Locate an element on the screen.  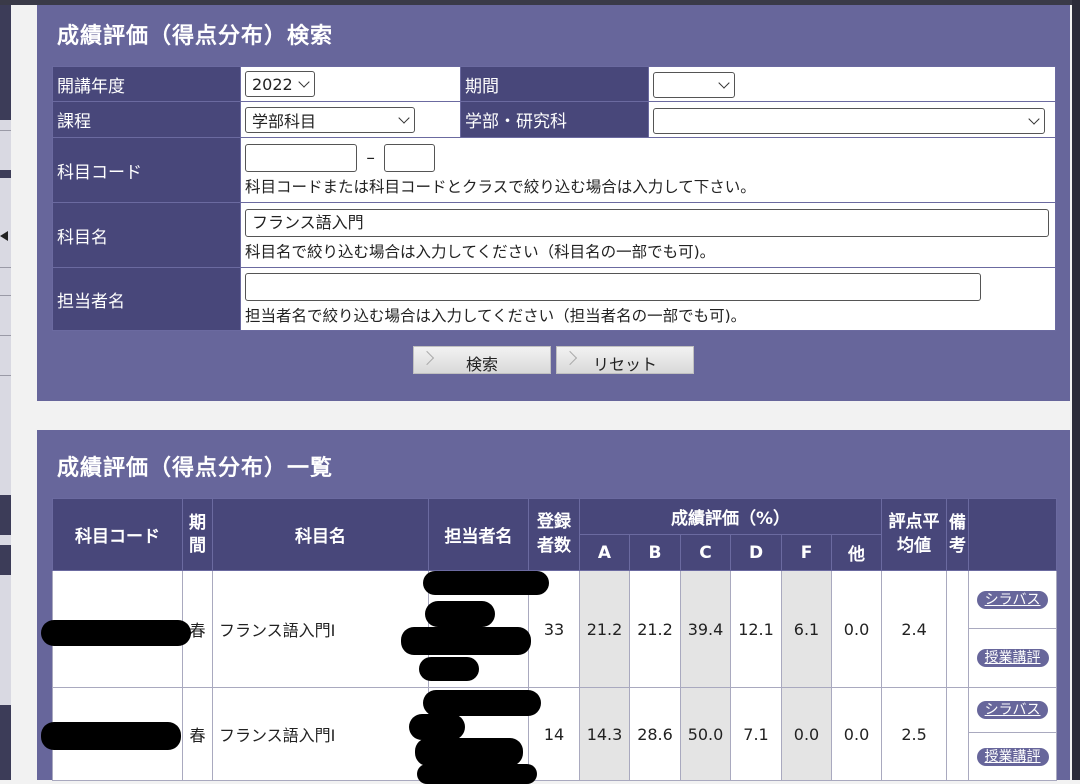
reset-button: リセット is located at coordinates (625, 360).